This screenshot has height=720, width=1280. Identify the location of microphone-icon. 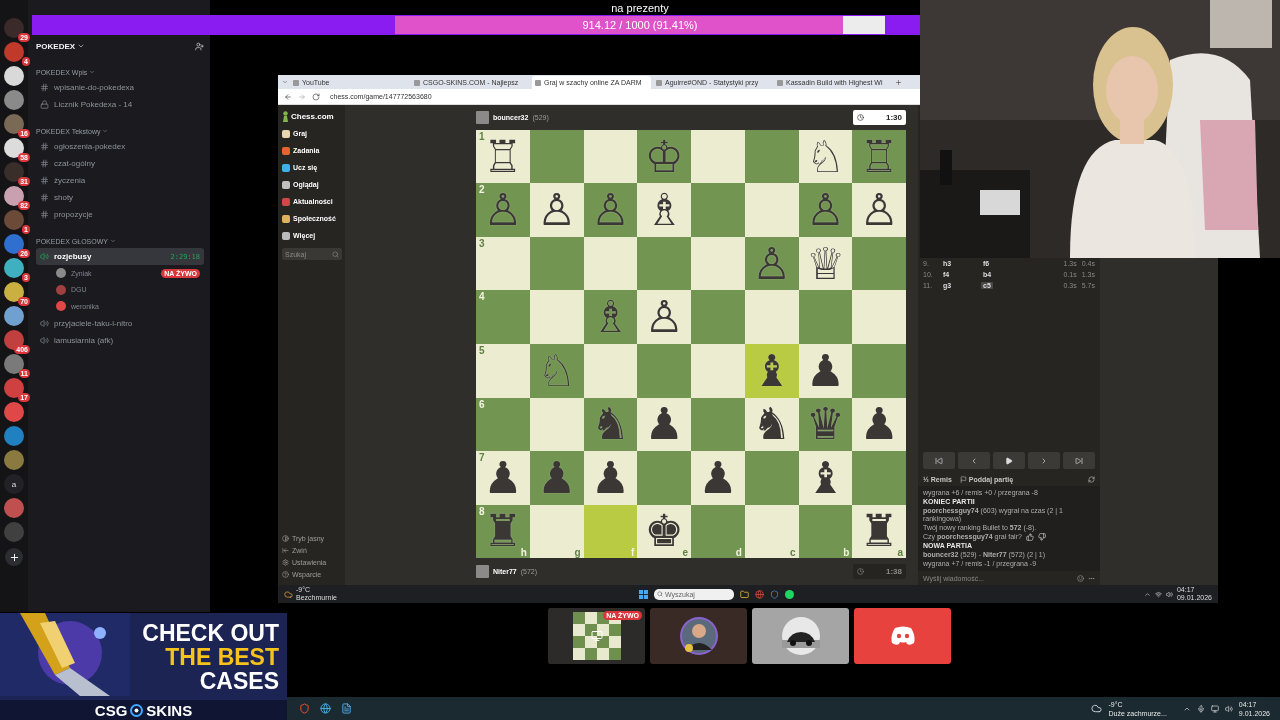
(1200, 708).